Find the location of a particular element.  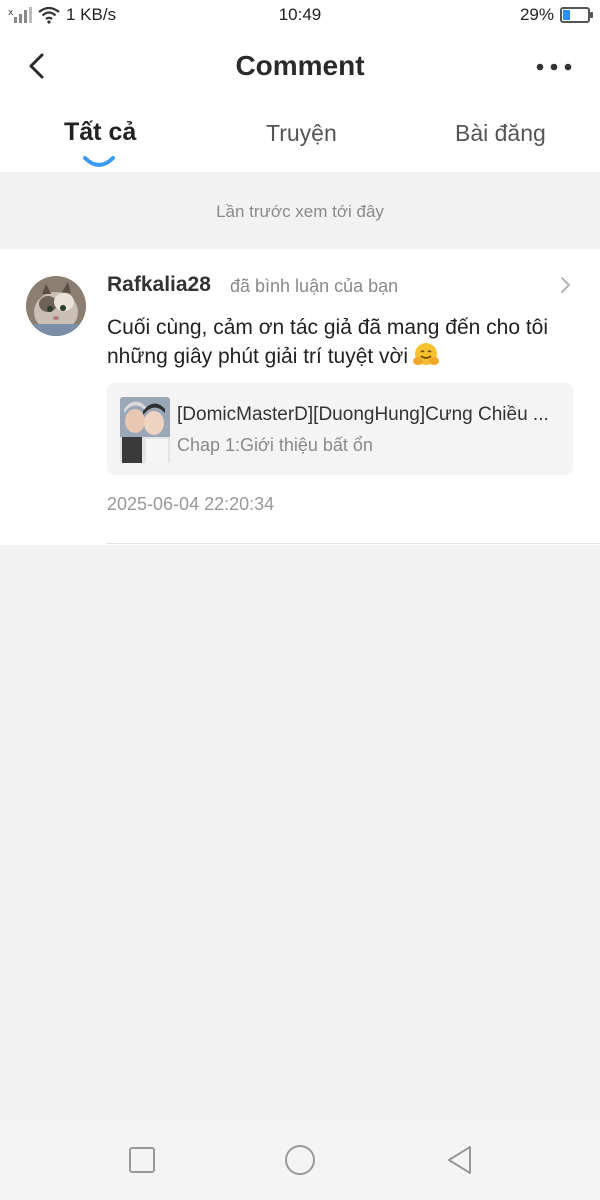

triangle-back-icon is located at coordinates (459, 1160).